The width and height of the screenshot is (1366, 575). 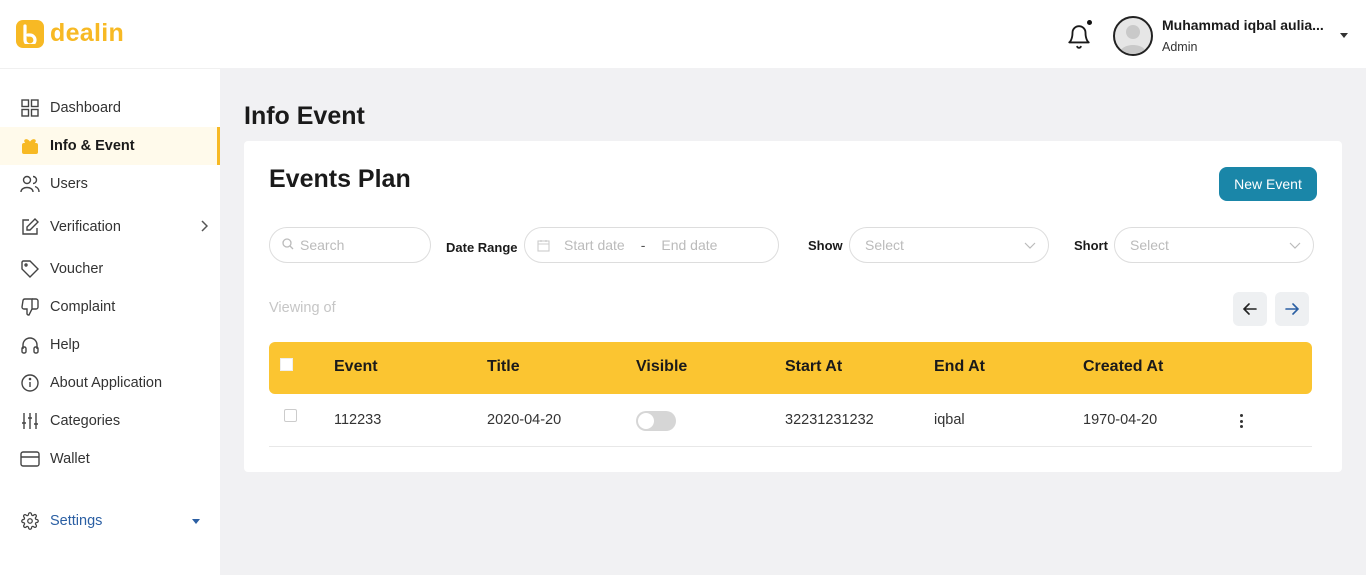 I want to click on show-select-value: Select, so click(x=884, y=245).